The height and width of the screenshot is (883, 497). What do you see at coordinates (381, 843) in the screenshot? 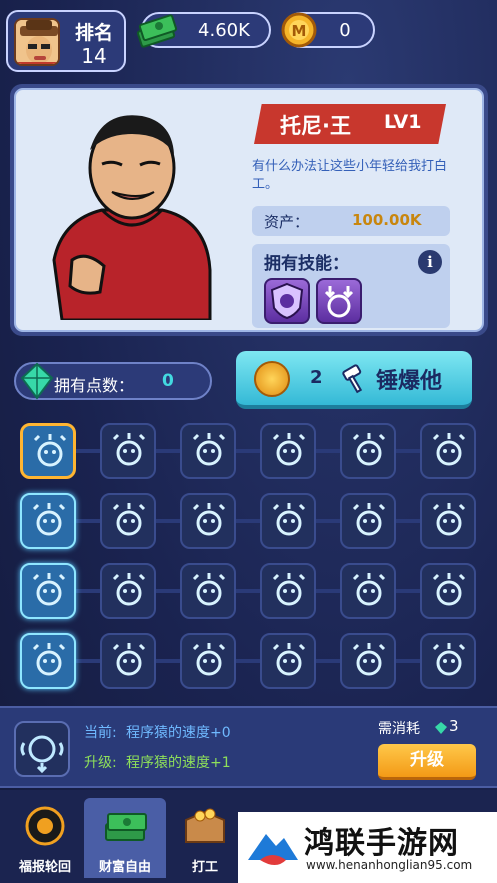
I see `watermark-title: 鸿联手游网` at bounding box center [381, 843].